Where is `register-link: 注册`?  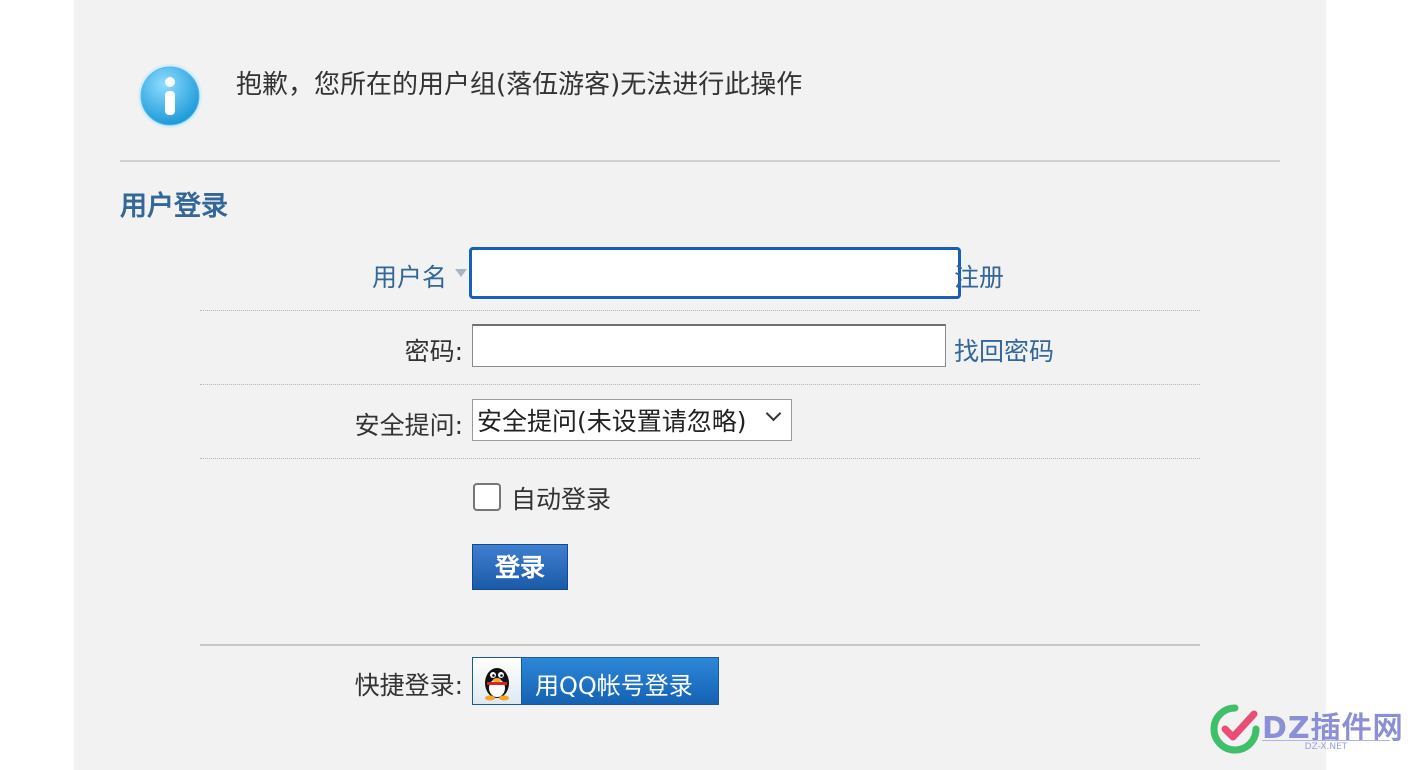
register-link: 注册 is located at coordinates (979, 276).